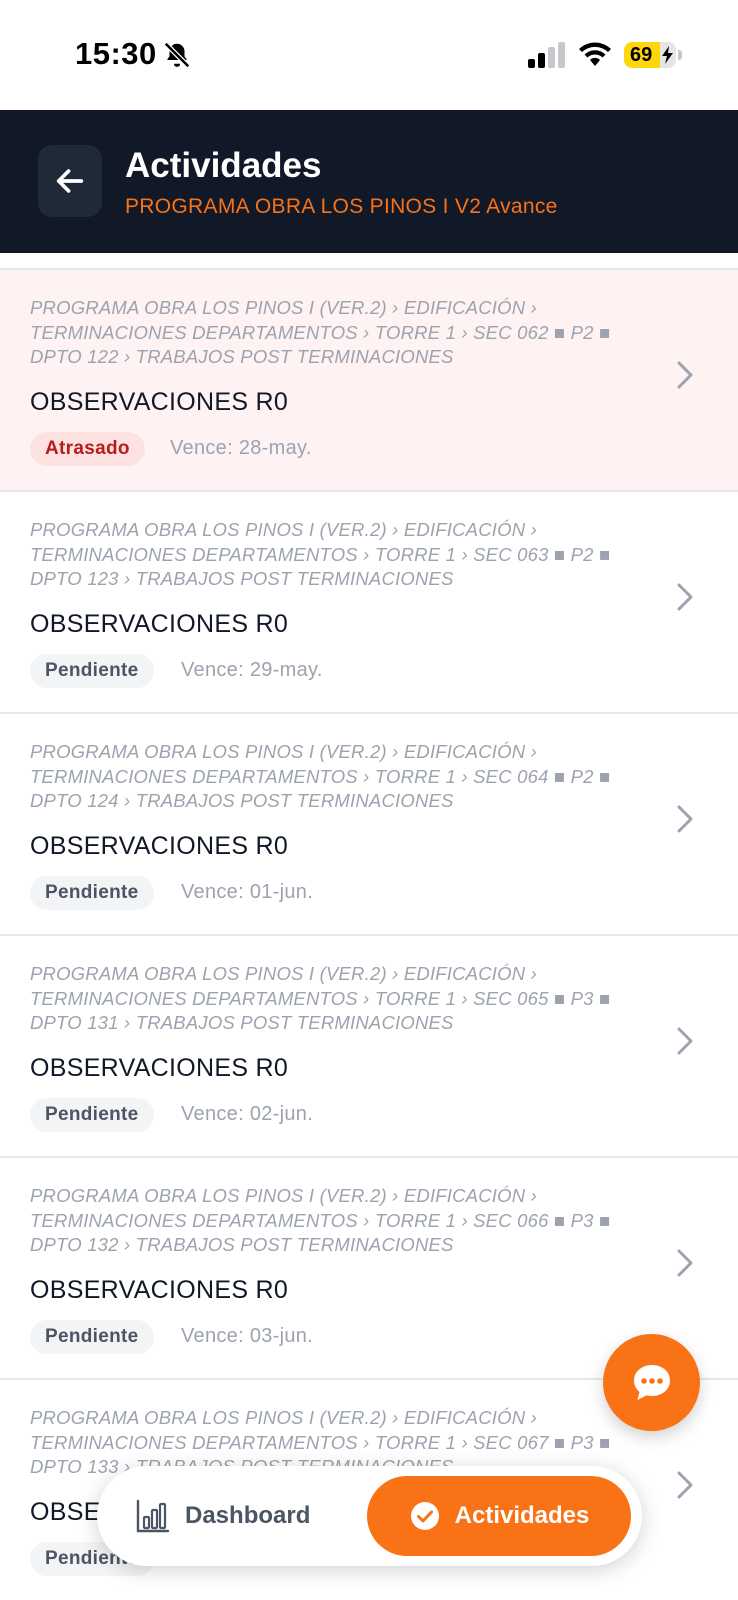  What do you see at coordinates (546, 55) in the screenshot?
I see `signal-icon` at bounding box center [546, 55].